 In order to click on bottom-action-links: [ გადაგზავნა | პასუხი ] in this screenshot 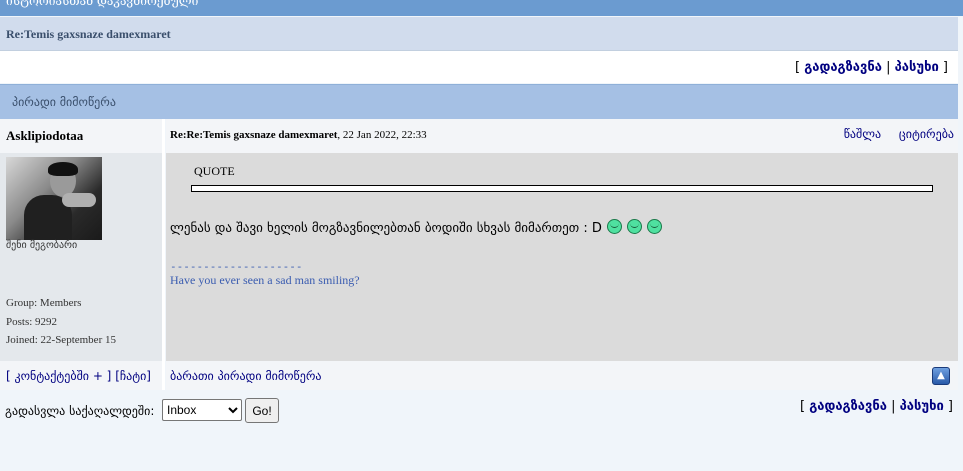, I will do `click(876, 406)`.